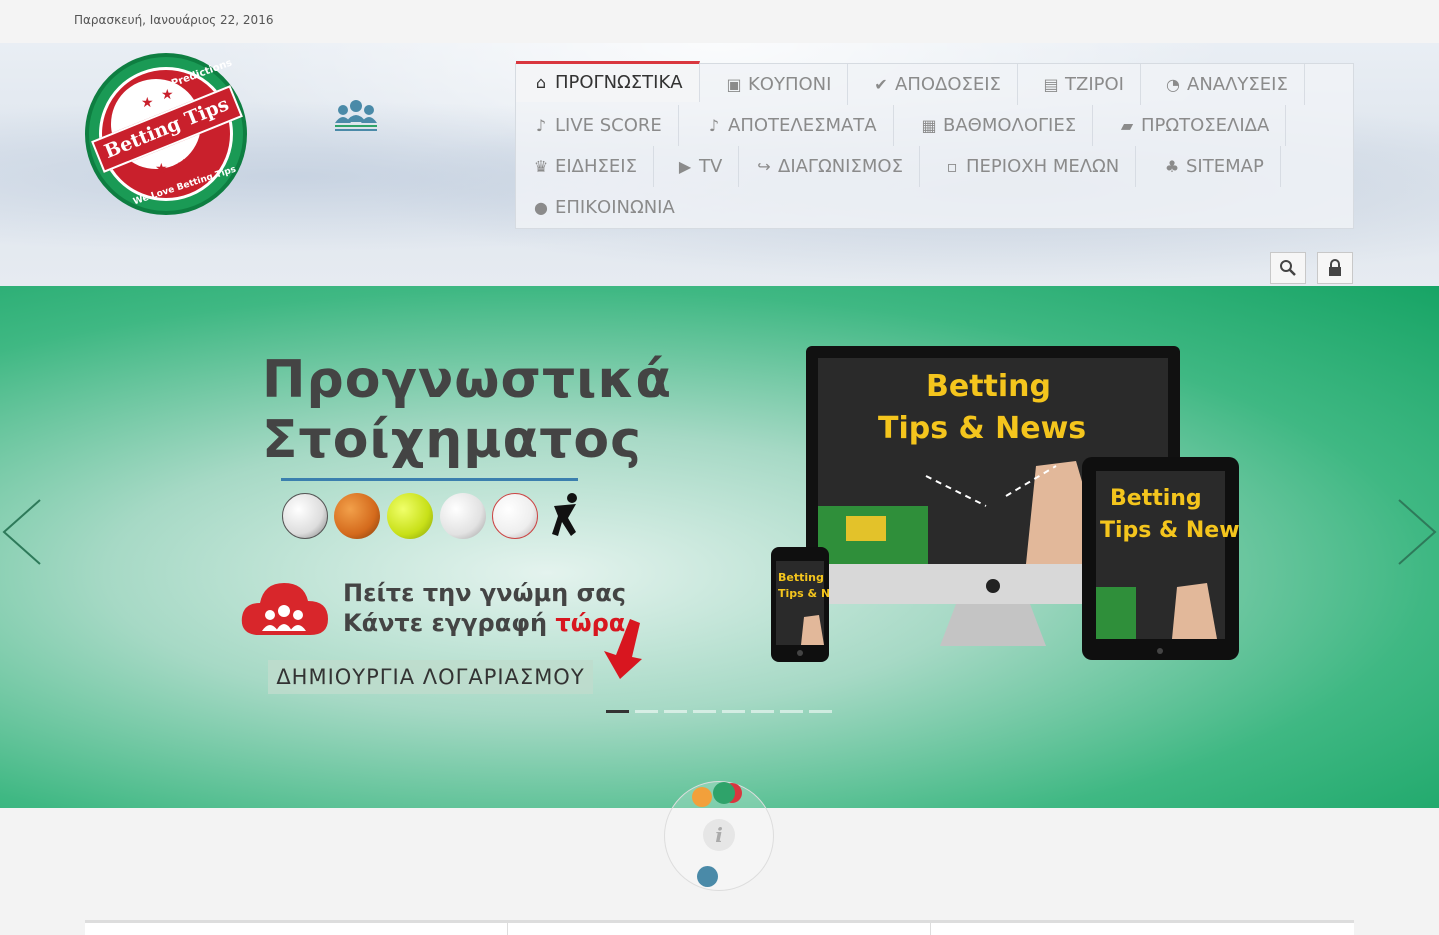  I want to click on search-icon, so click(1288, 268).